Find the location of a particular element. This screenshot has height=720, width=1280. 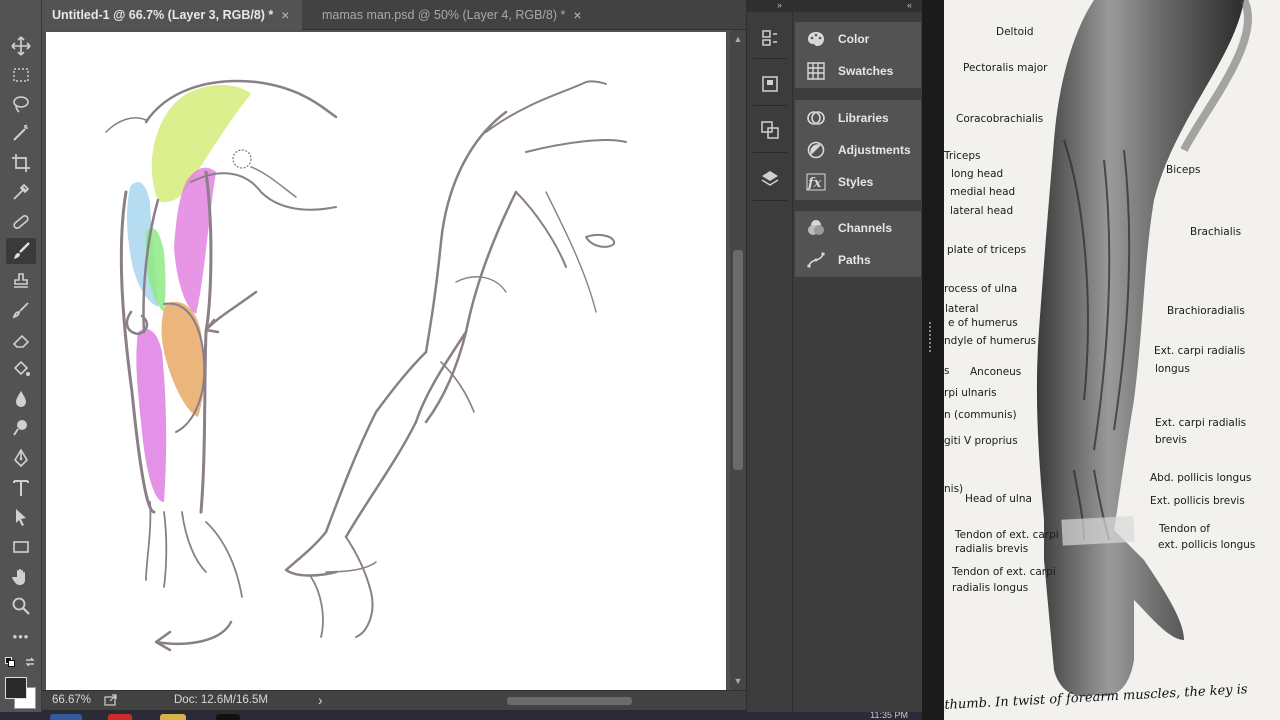

share-icon is located at coordinates (111, 700).